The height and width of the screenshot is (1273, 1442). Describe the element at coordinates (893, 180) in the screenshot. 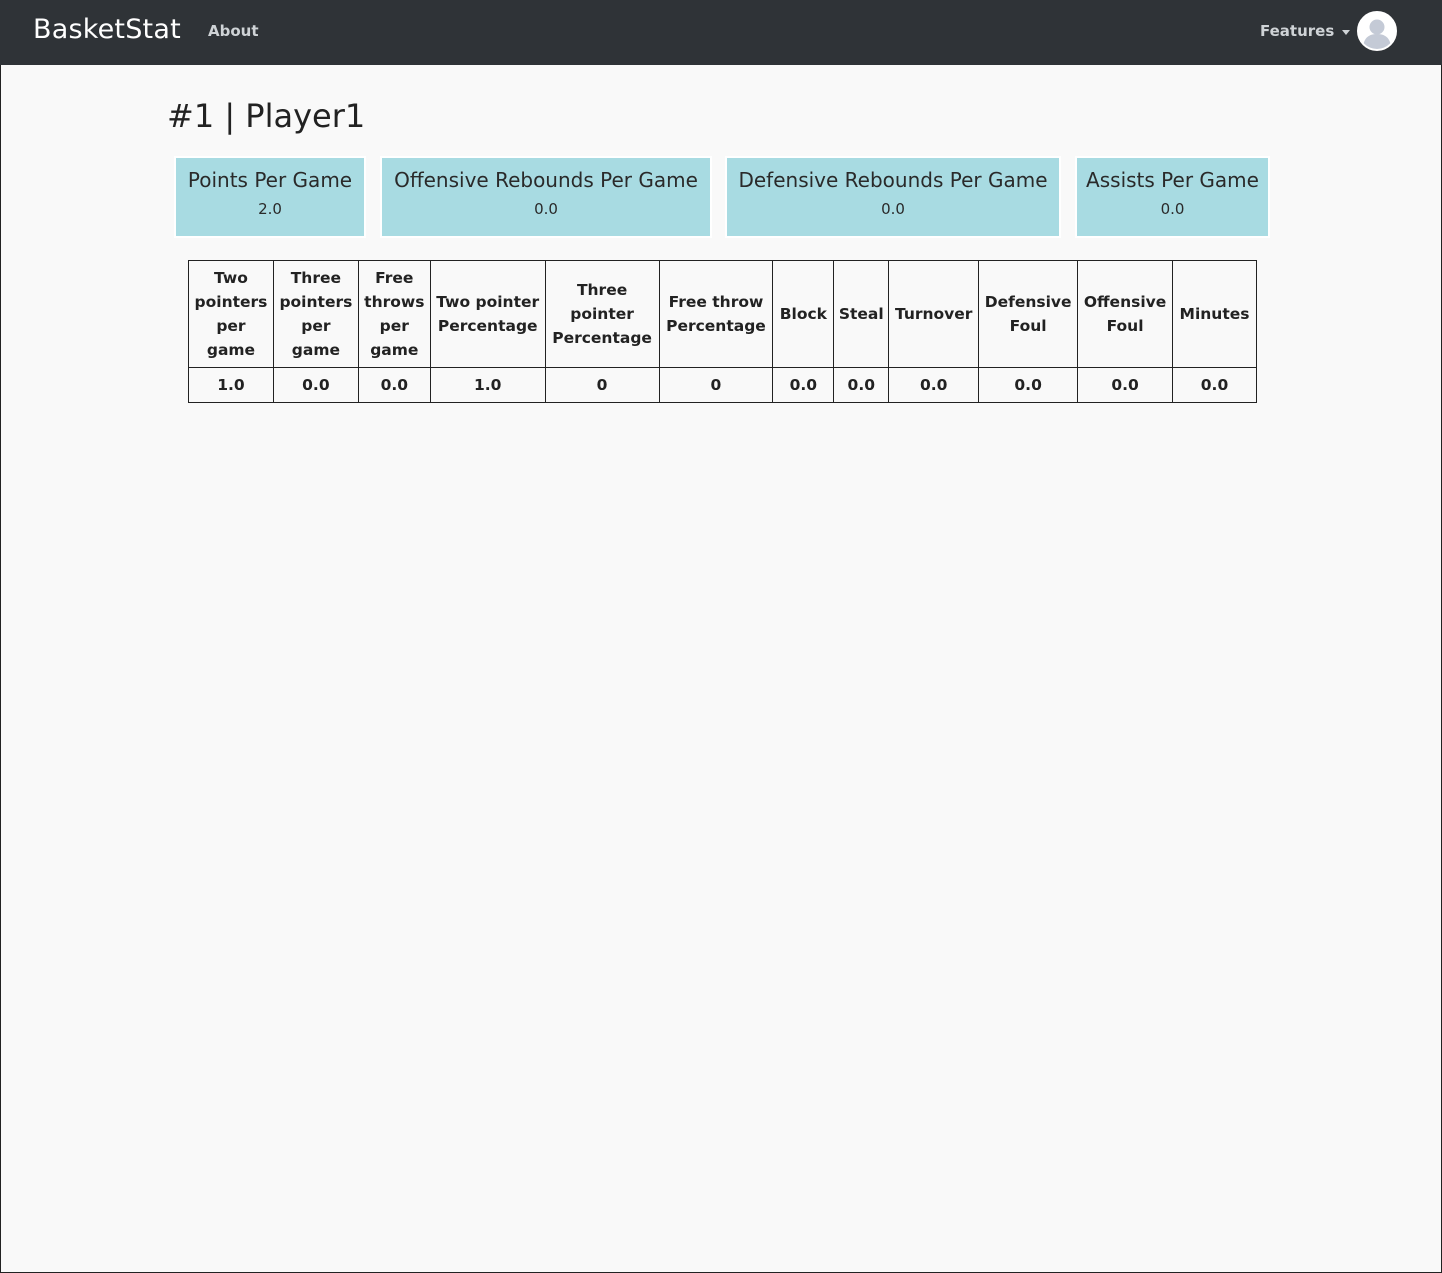

I see `card-title: Defensive Rebounds Per Game` at that location.